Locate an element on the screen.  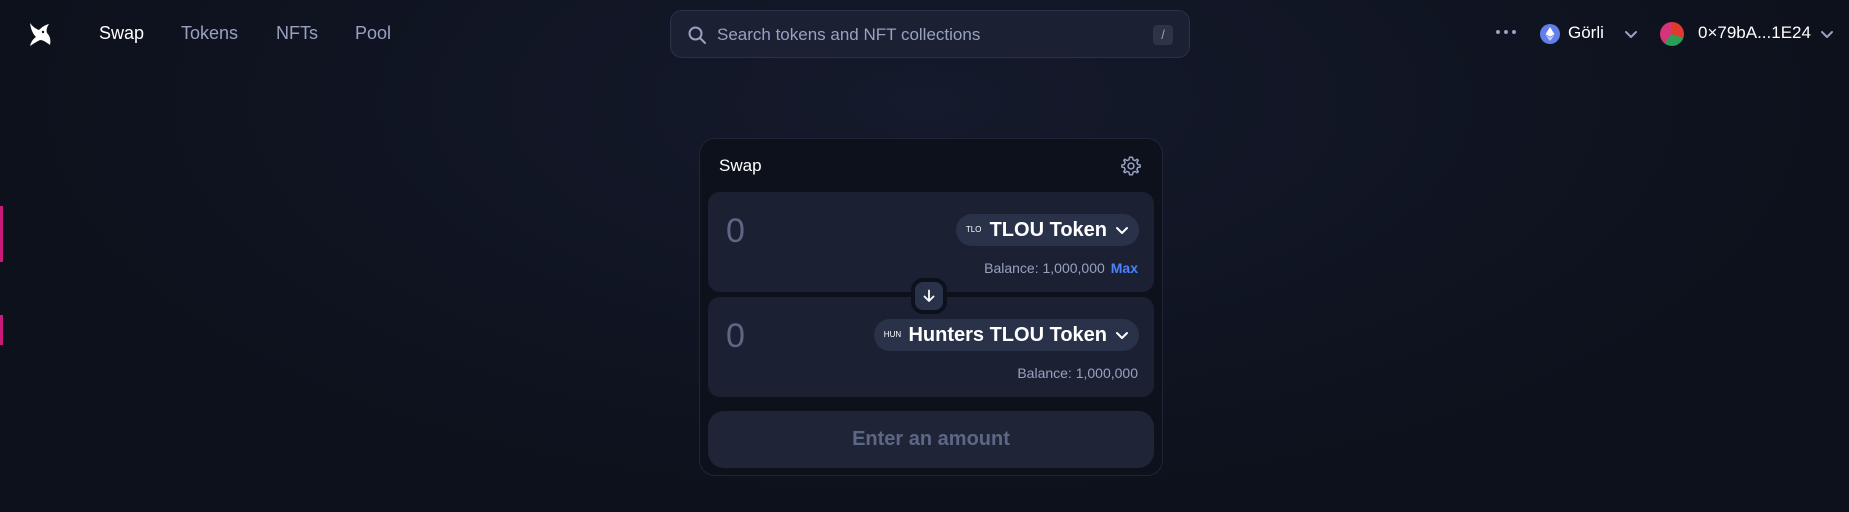
search-bar: / is located at coordinates (930, 34).